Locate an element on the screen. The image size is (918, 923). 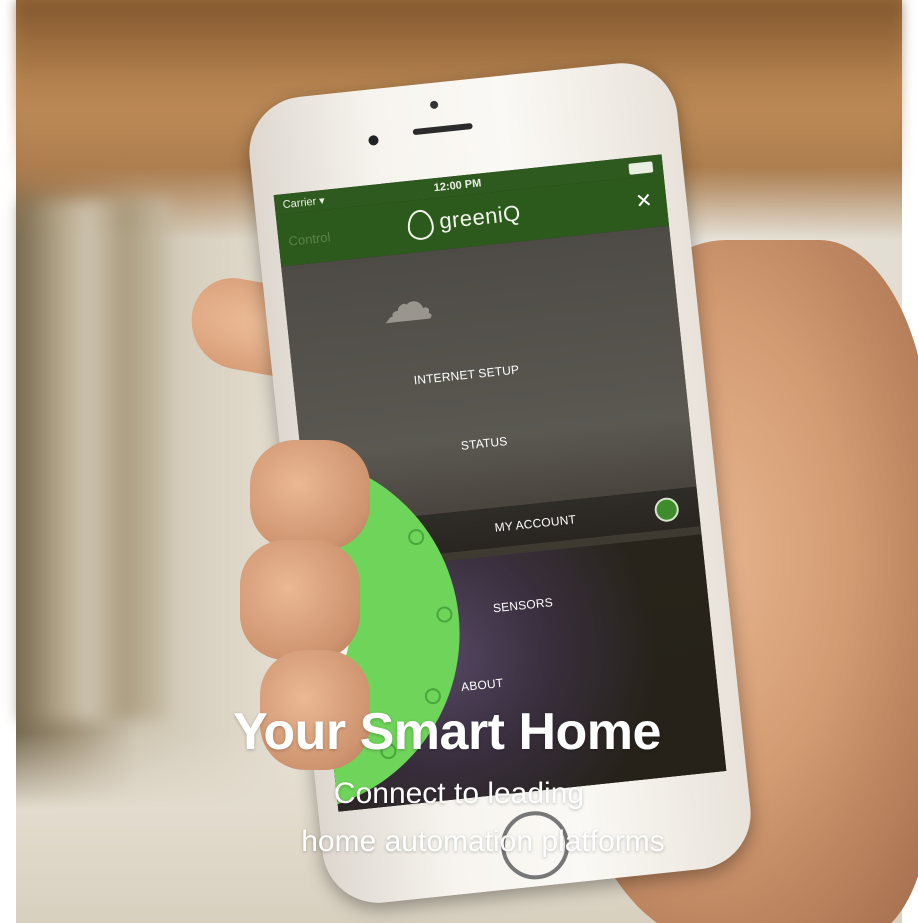
water-drop-icon is located at coordinates (421, 225).